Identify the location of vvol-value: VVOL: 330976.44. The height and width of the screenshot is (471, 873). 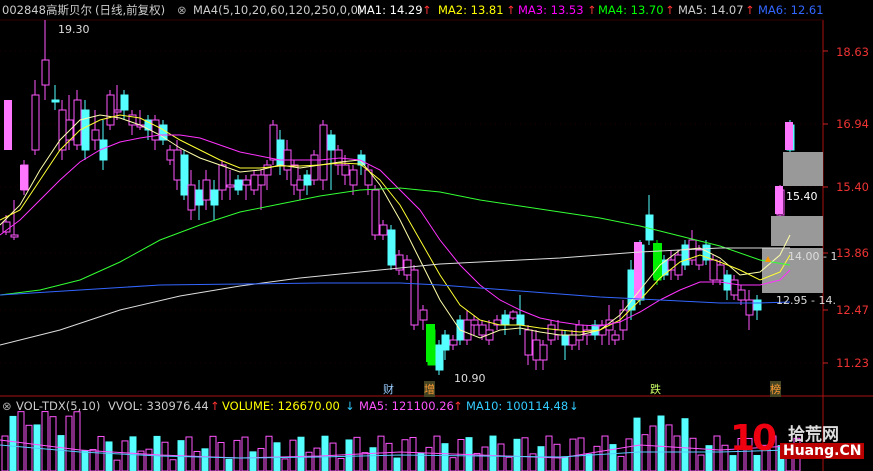
(158, 406).